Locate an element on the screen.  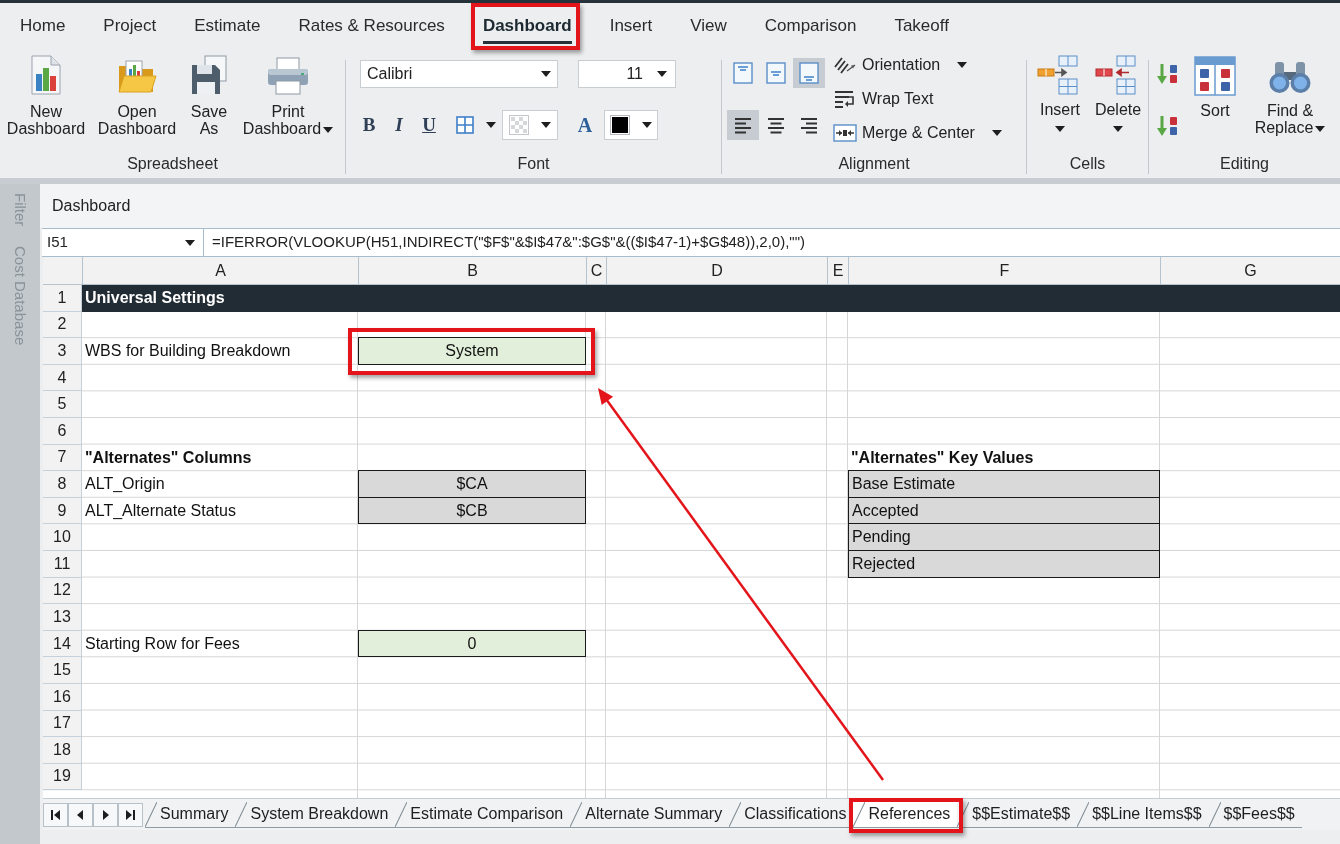
sort-button: Sort is located at coordinates (1215, 83).